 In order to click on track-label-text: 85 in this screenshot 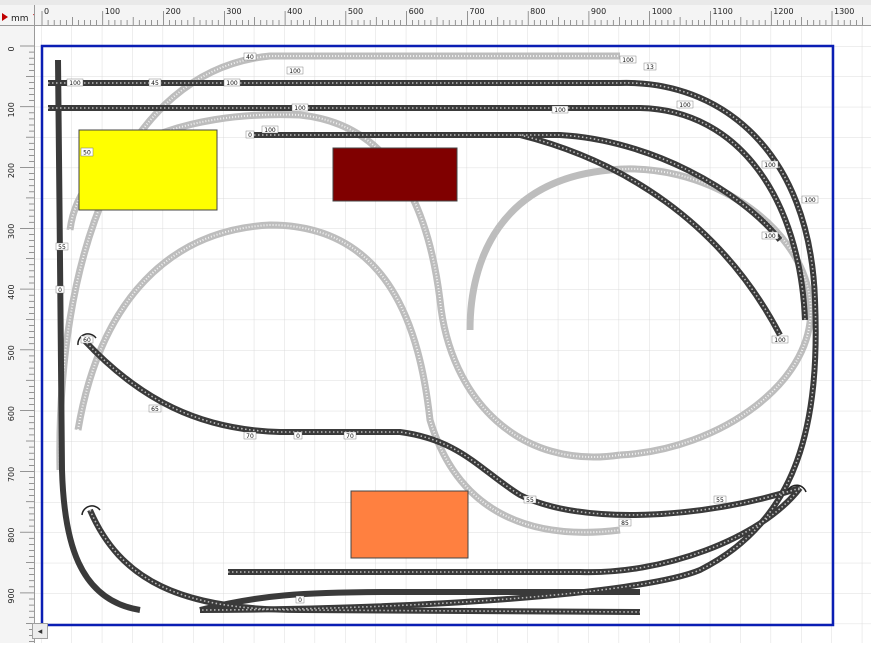, I will do `click(625, 523)`.